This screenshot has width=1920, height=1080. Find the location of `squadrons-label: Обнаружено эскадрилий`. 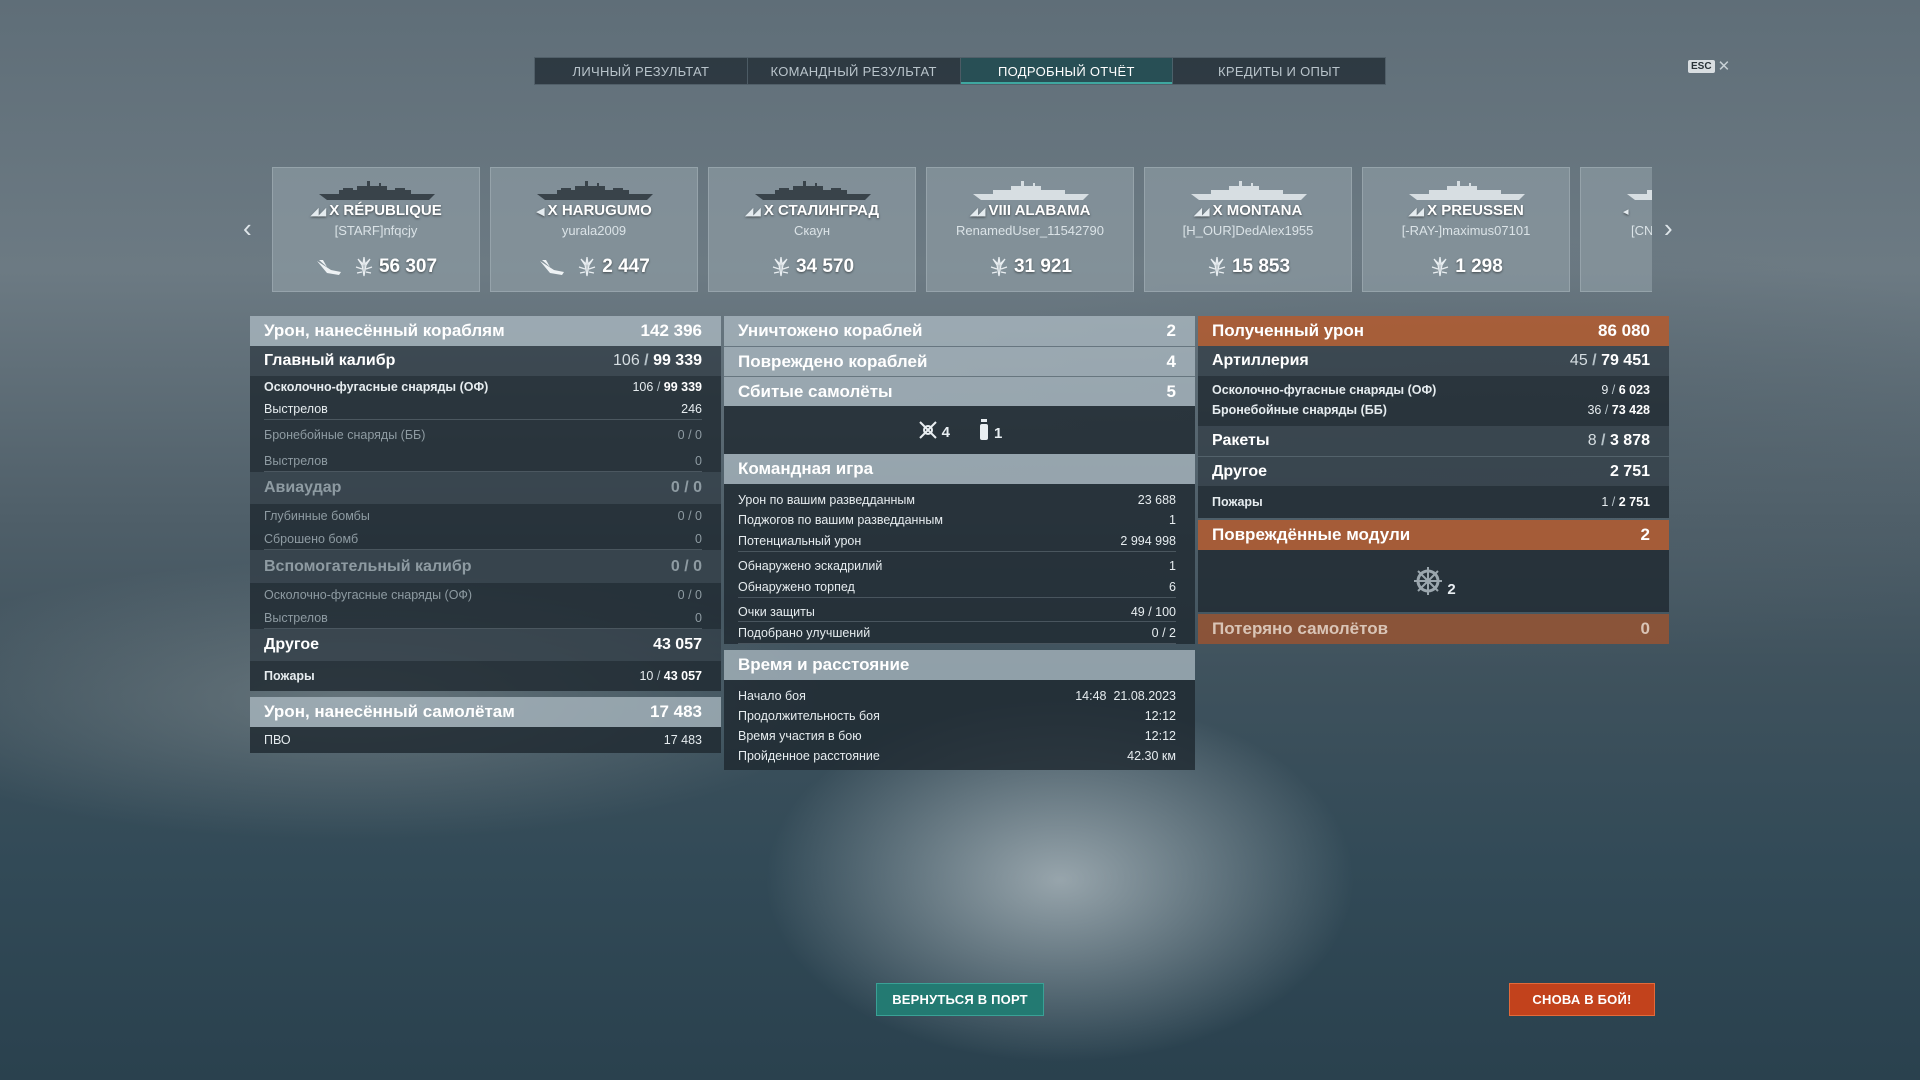

squadrons-label: Обнаружено эскадрилий is located at coordinates (810, 566).